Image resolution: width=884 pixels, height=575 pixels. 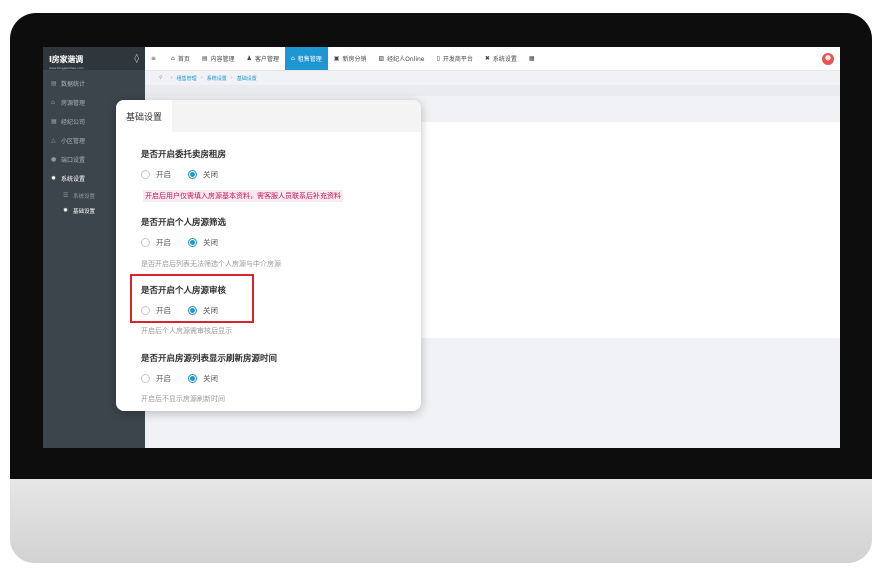 What do you see at coordinates (94, 58) in the screenshot?
I see `logo-bar: I房家谐调 www.fangjiazxtiao.com ◊` at bounding box center [94, 58].